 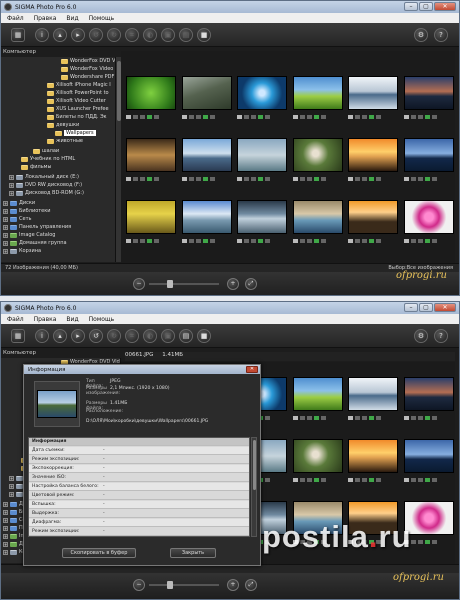 I want to click on tree-item: Учебник по HTML, so click(x=48, y=159).